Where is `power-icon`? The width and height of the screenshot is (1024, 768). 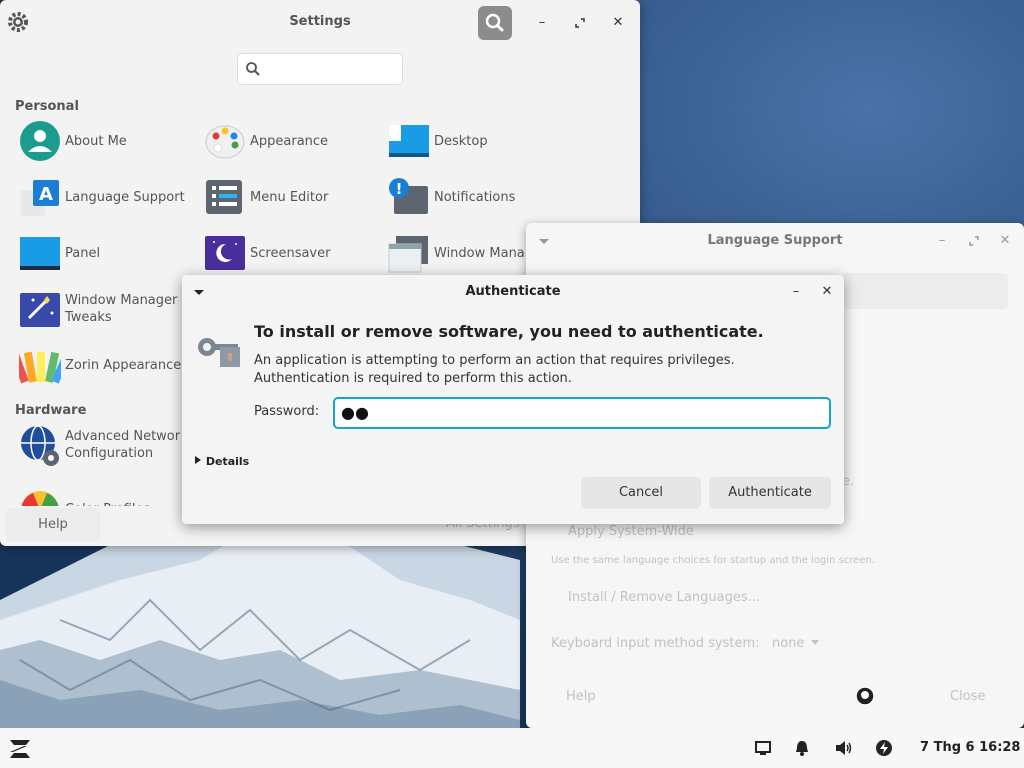
power-icon is located at coordinates (884, 748).